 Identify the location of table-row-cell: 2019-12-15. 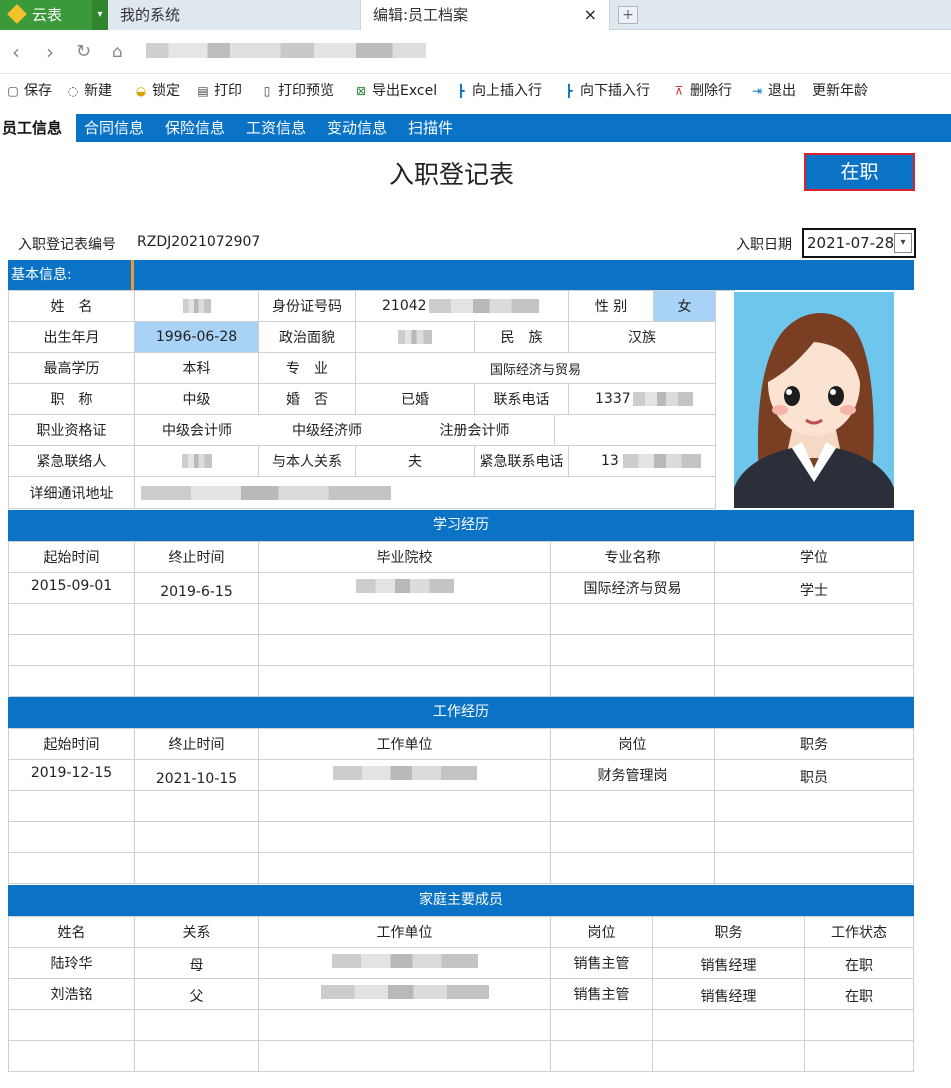
(72, 775).